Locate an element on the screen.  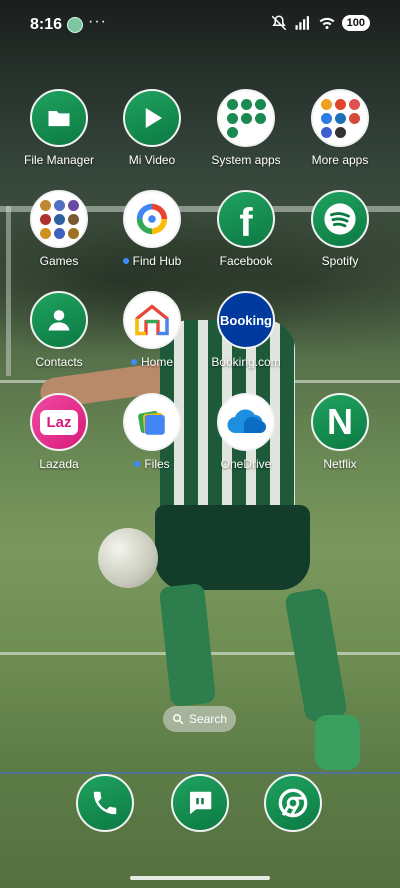
messages-icon is located at coordinates (201, 803).